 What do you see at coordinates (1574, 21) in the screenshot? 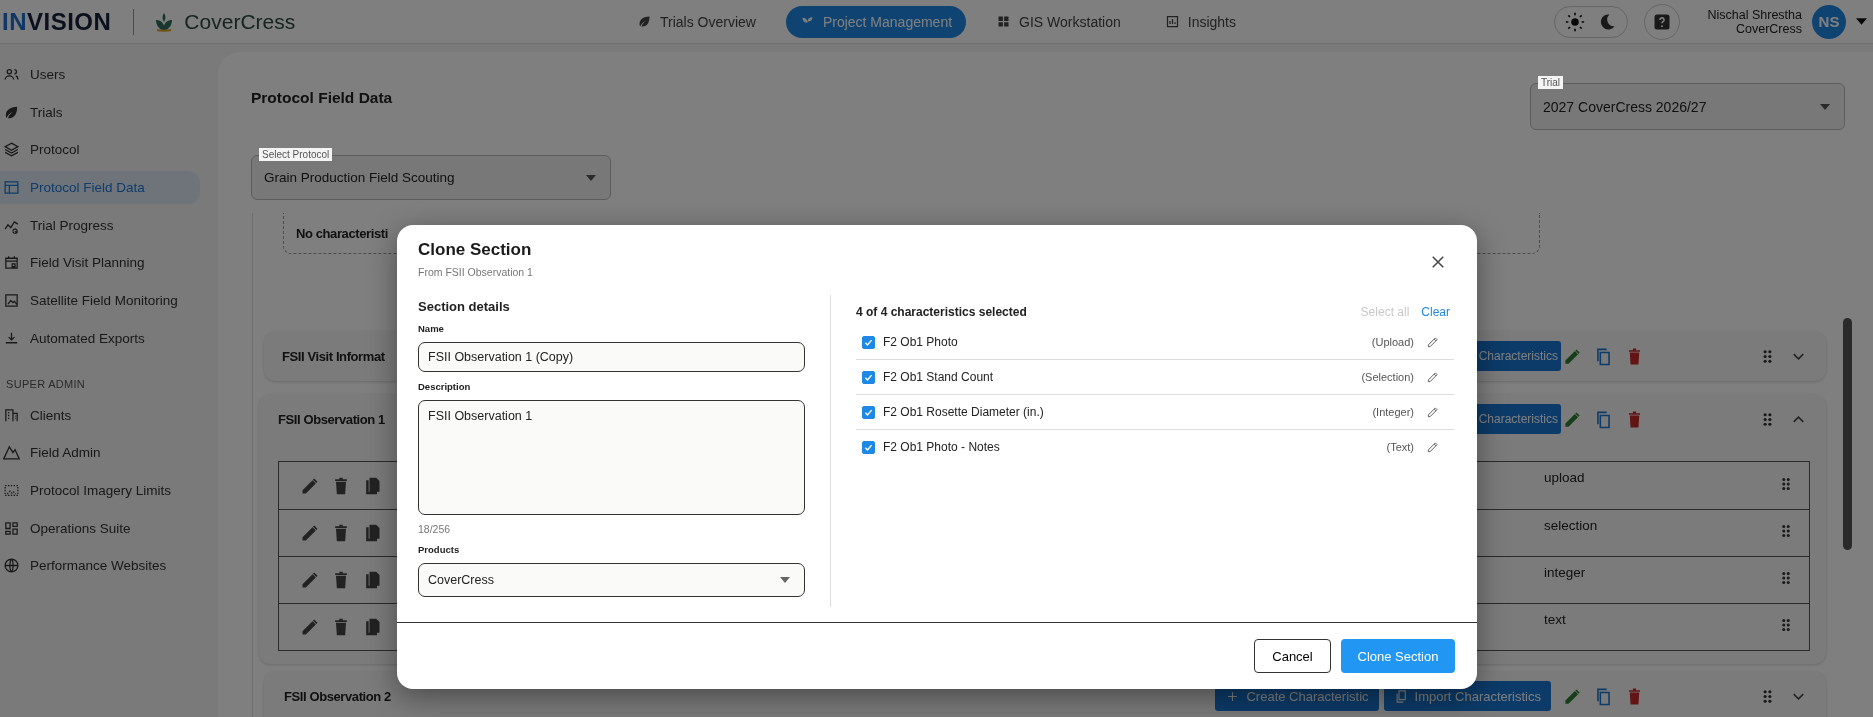
I see `sun-icon` at bounding box center [1574, 21].